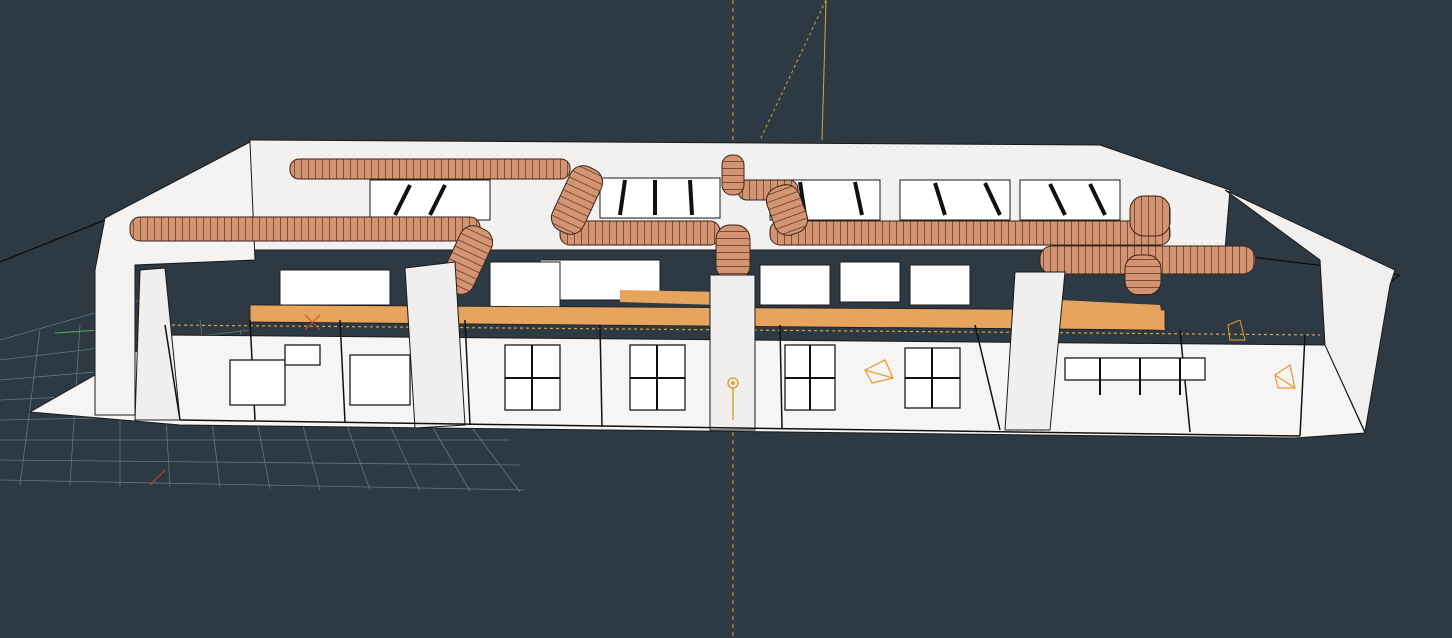  I want to click on light-direction-line, so click(793, 70).